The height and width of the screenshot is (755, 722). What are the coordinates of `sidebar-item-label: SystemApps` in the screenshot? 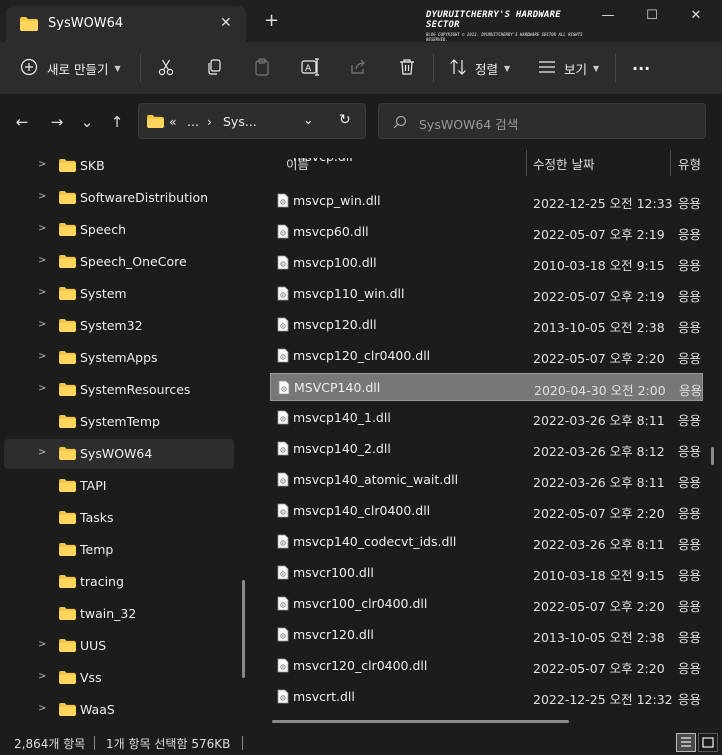 It's located at (119, 357).